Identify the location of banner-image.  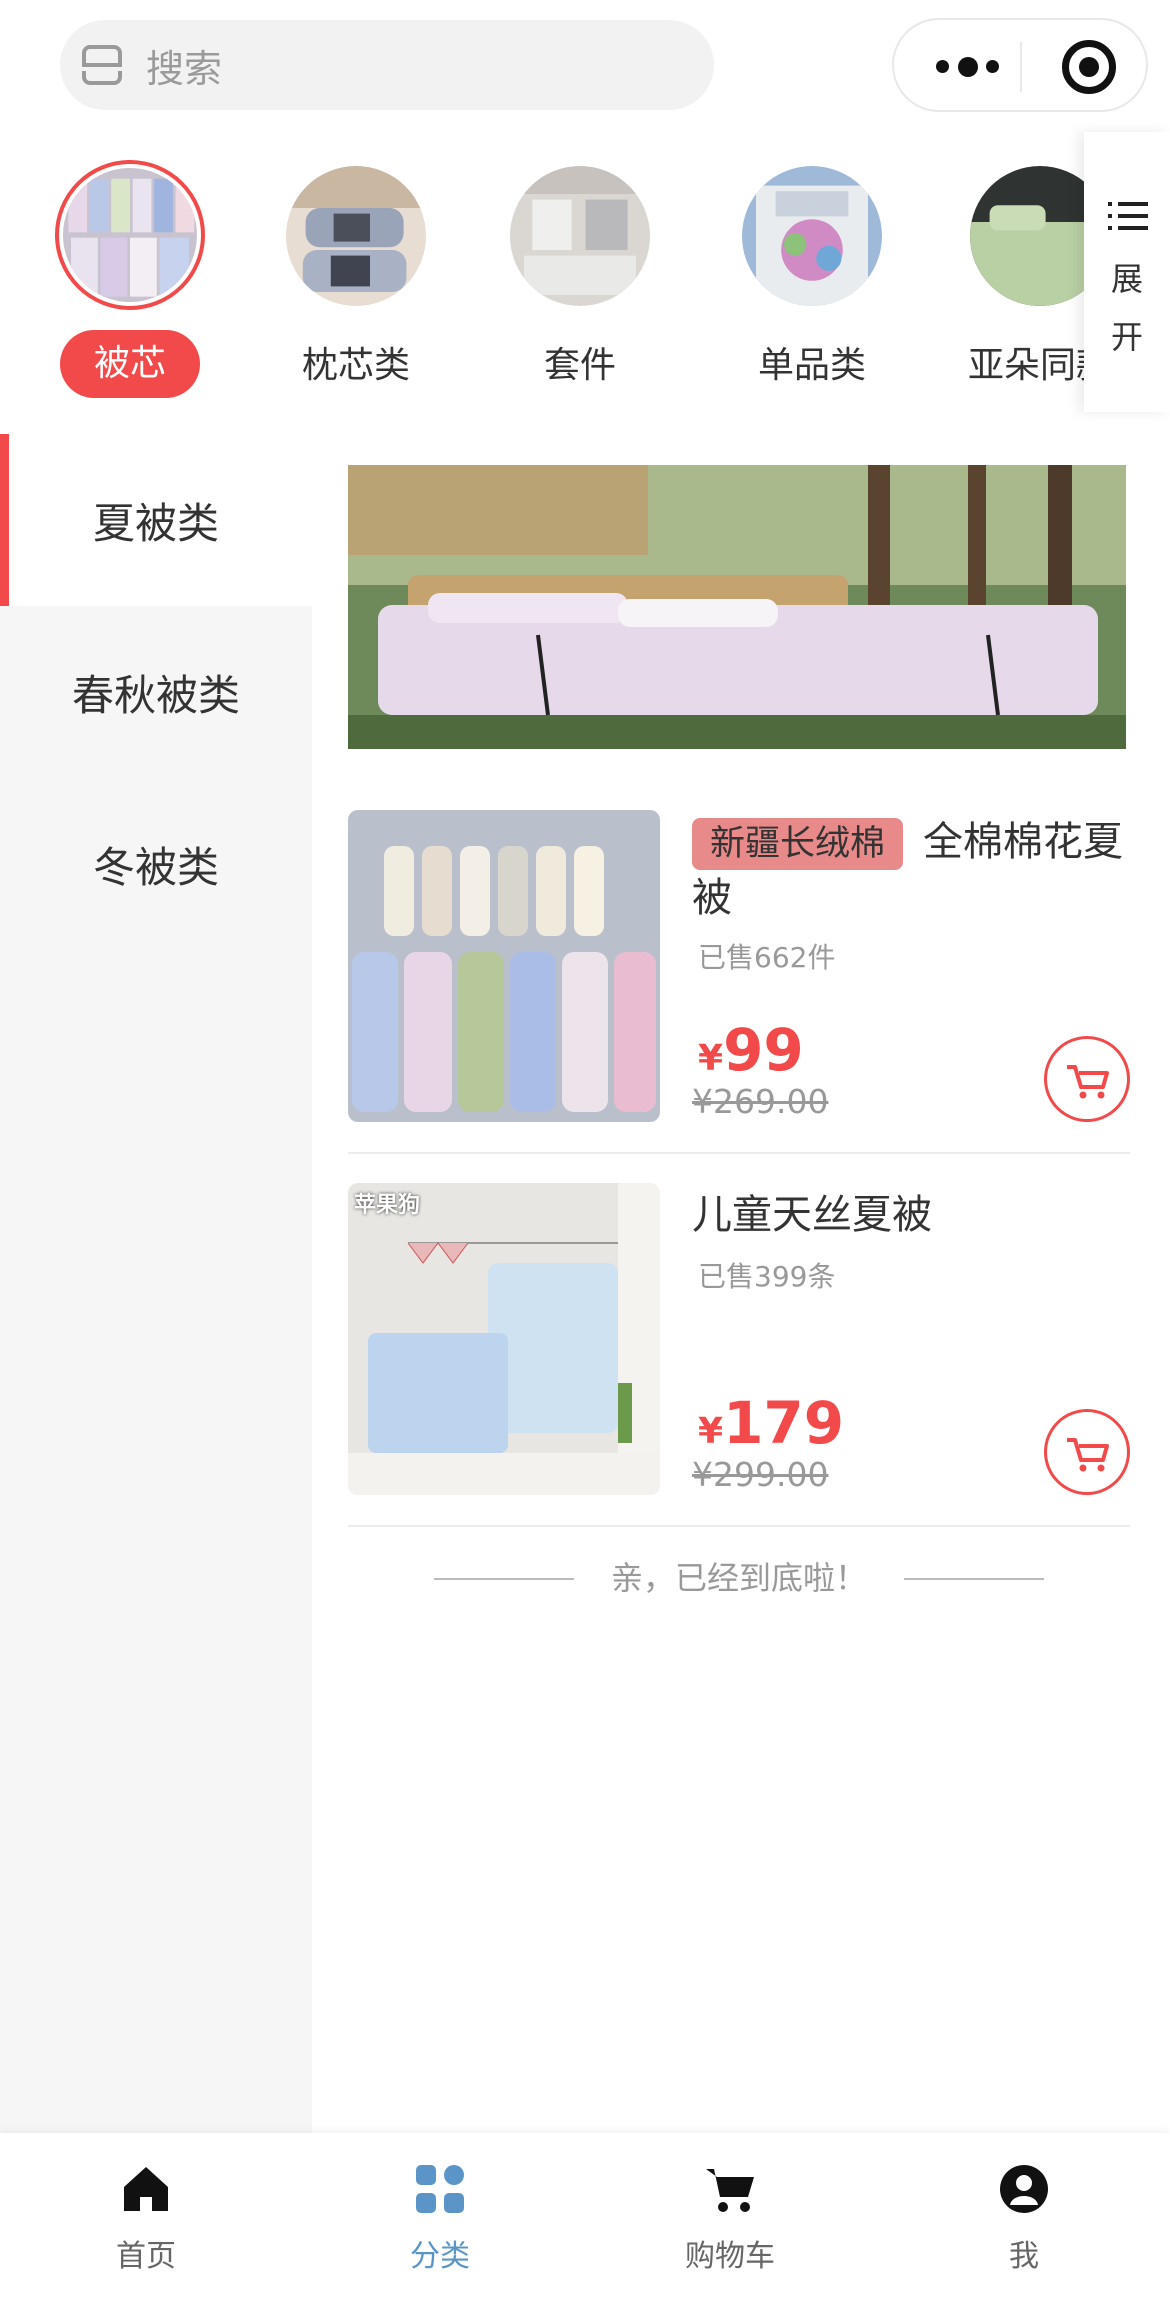
(737, 607).